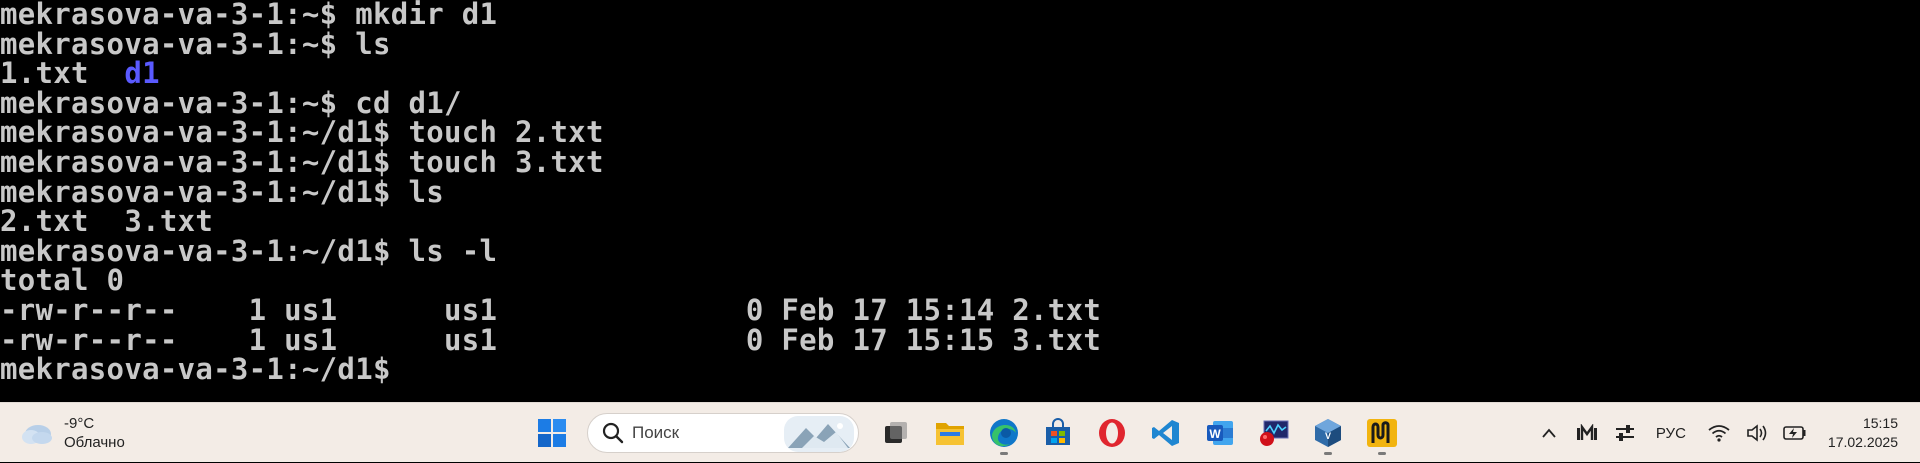  I want to click on sliders-icon, so click(1624, 433).